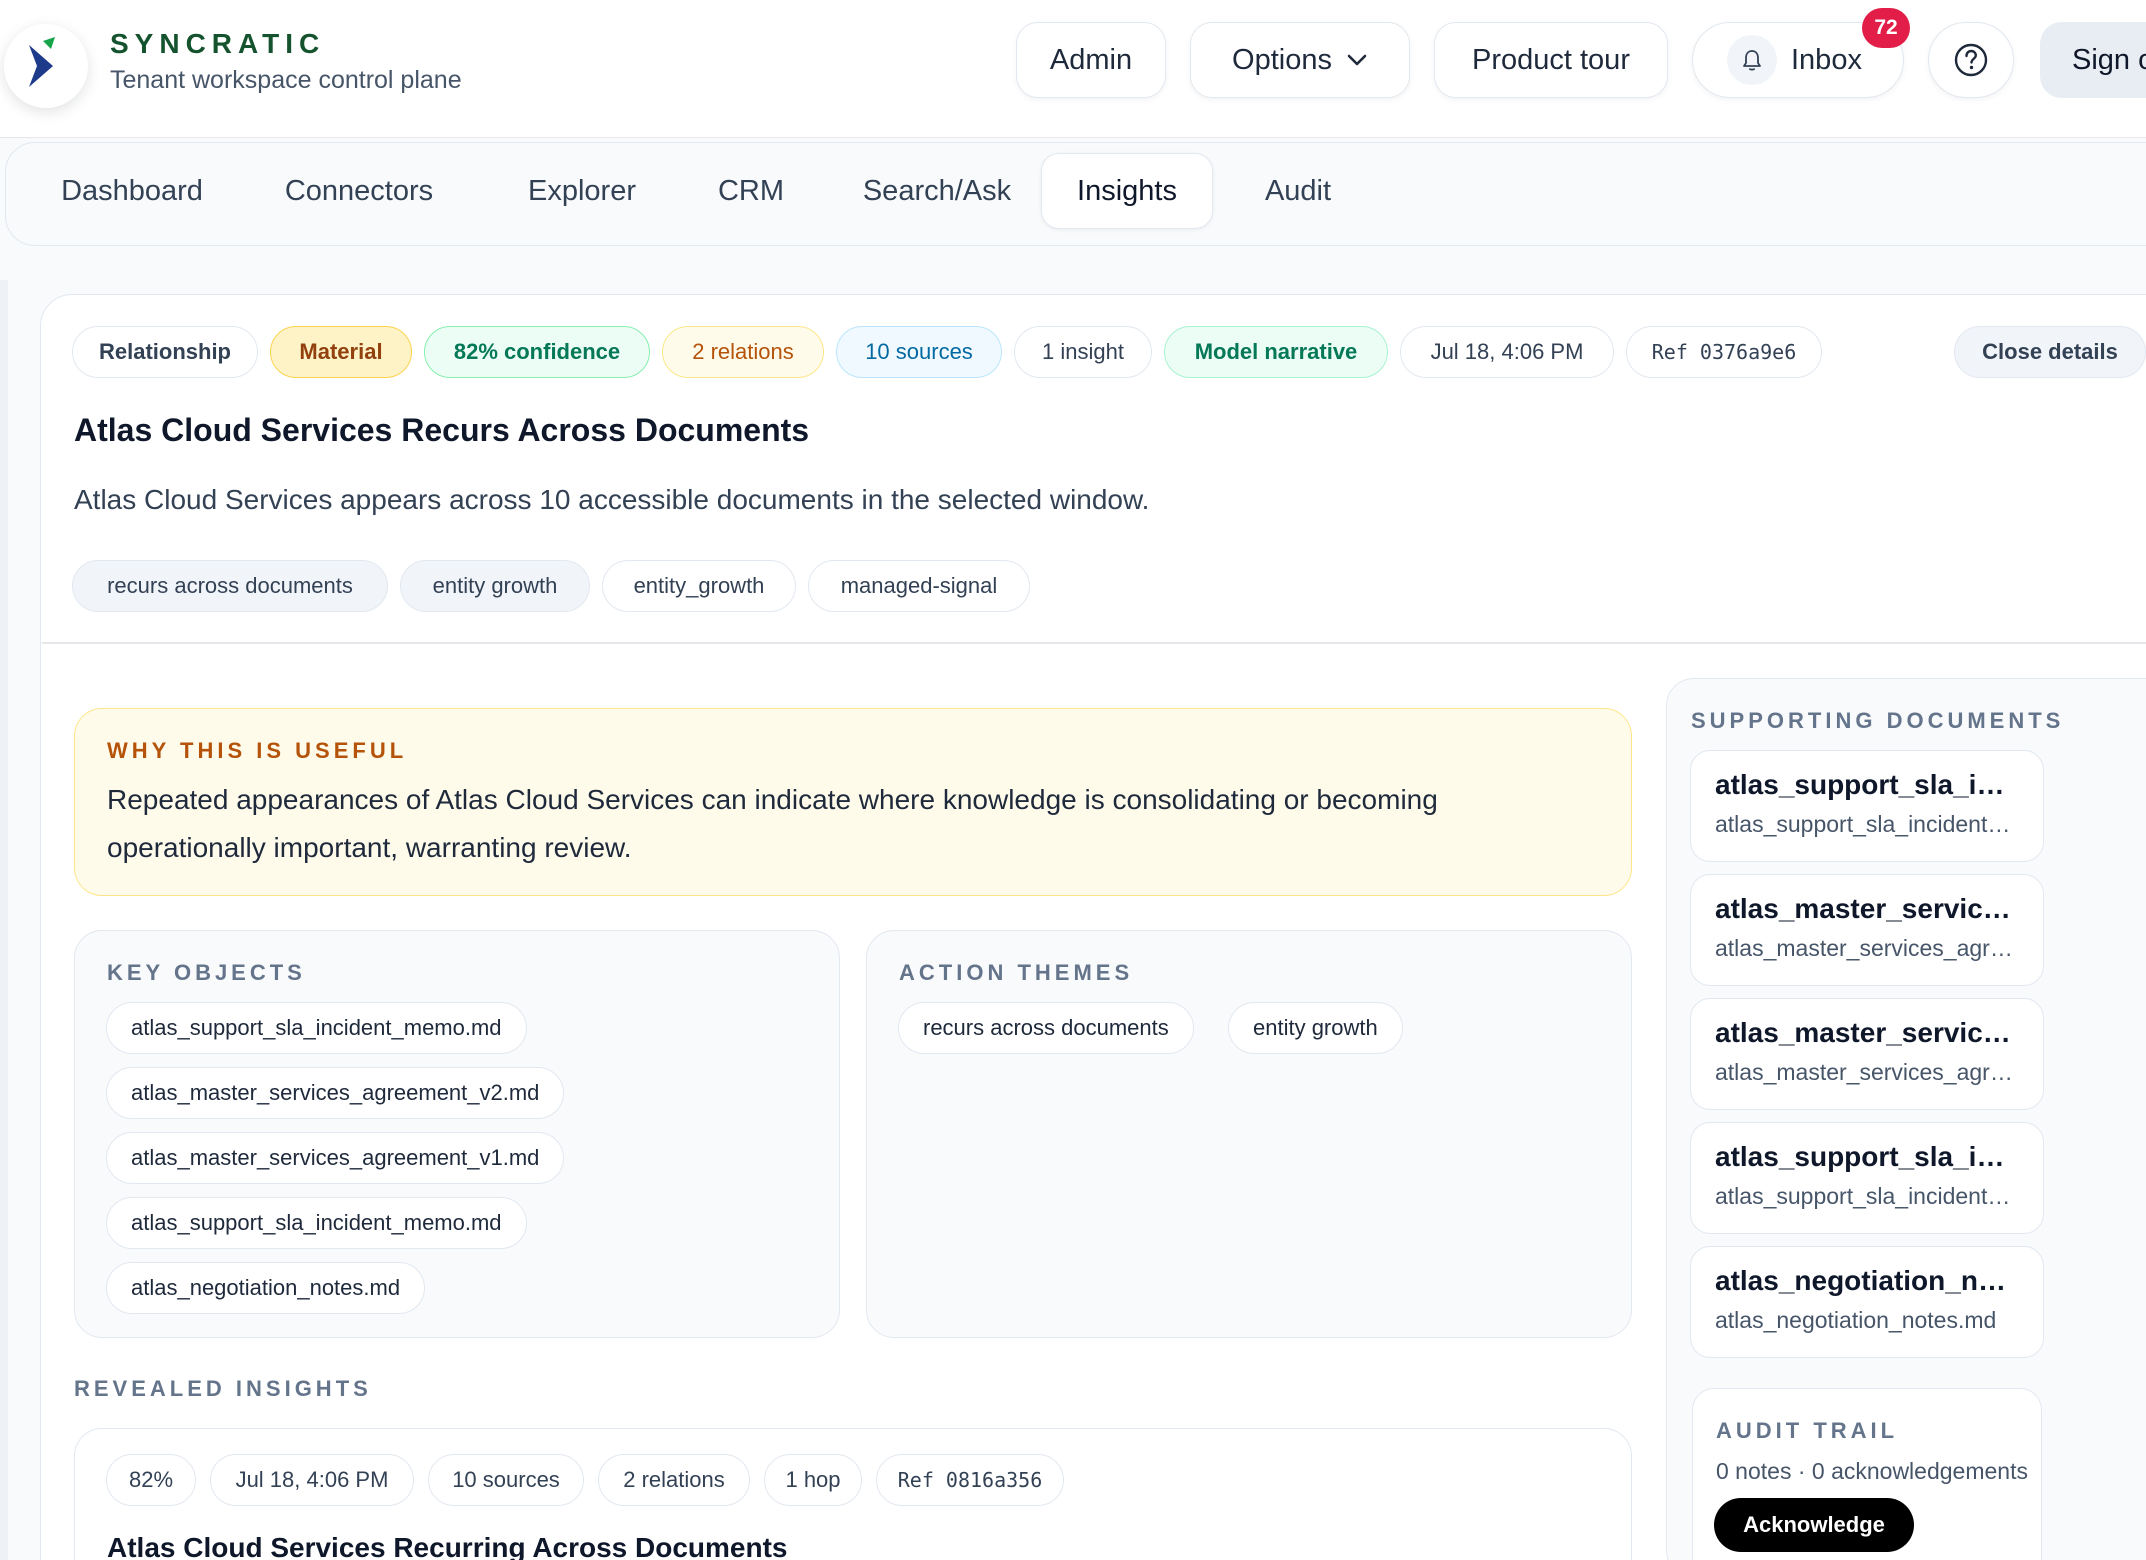  What do you see at coordinates (335, 1093) in the screenshot?
I see `key-object-chip: atlas_master_services_agreement_v2.md` at bounding box center [335, 1093].